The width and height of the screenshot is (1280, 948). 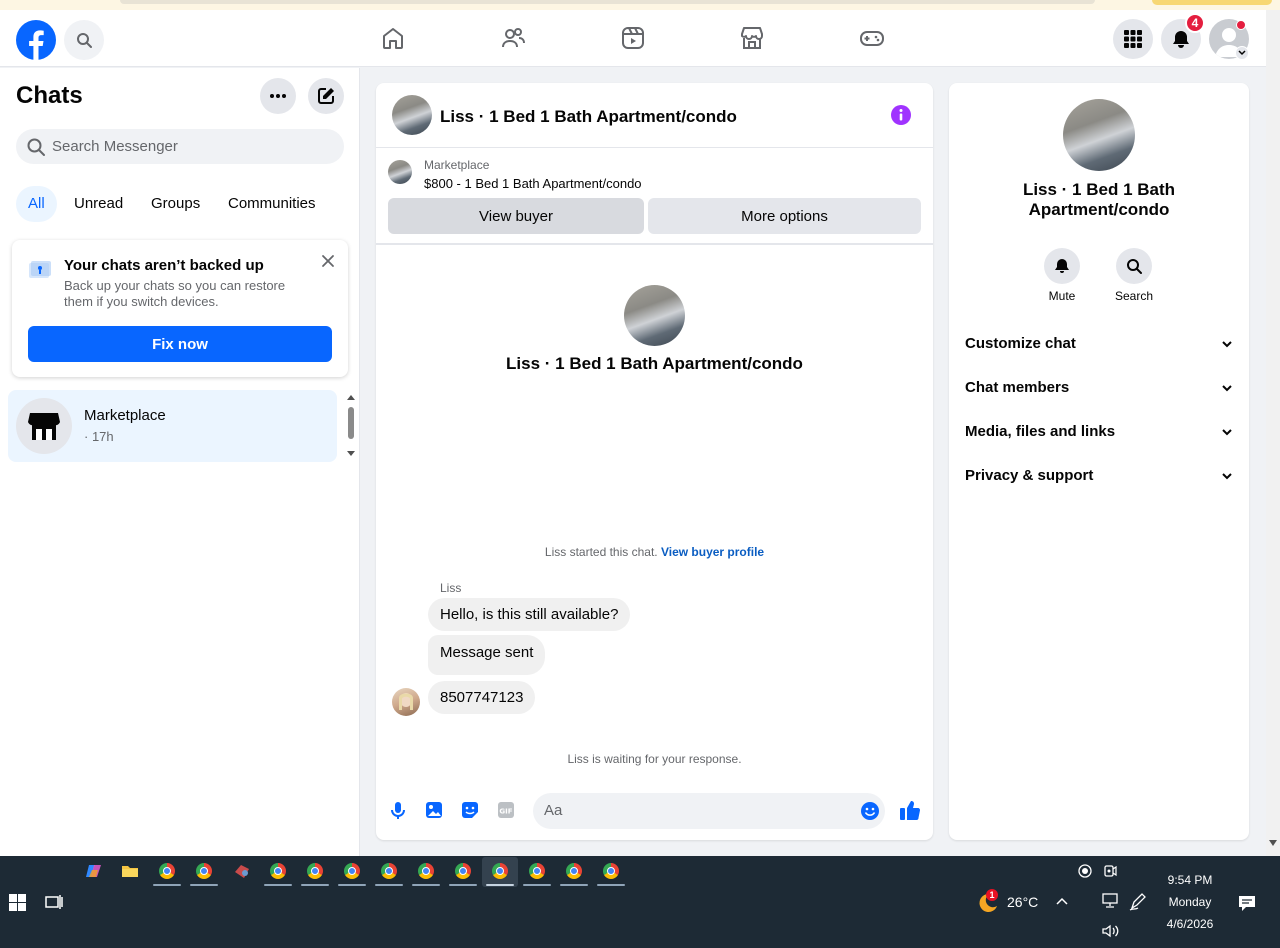 I want to click on details-avatar, so click(x=1099, y=135).